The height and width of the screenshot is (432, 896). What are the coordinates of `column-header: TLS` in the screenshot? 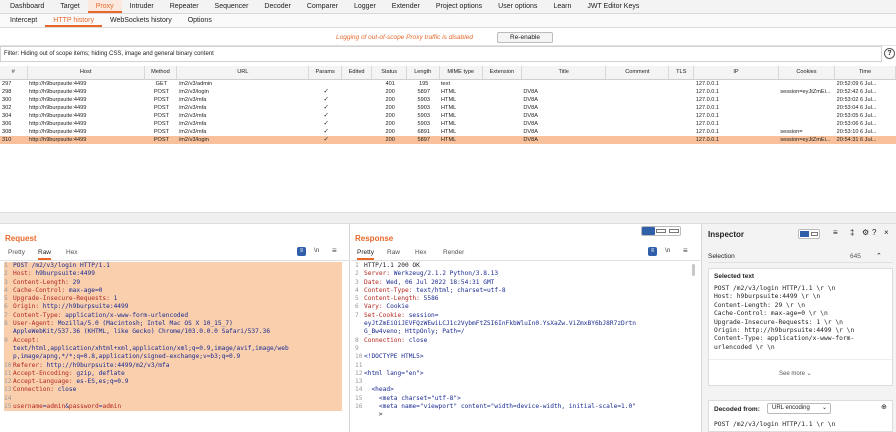 It's located at (681, 73).